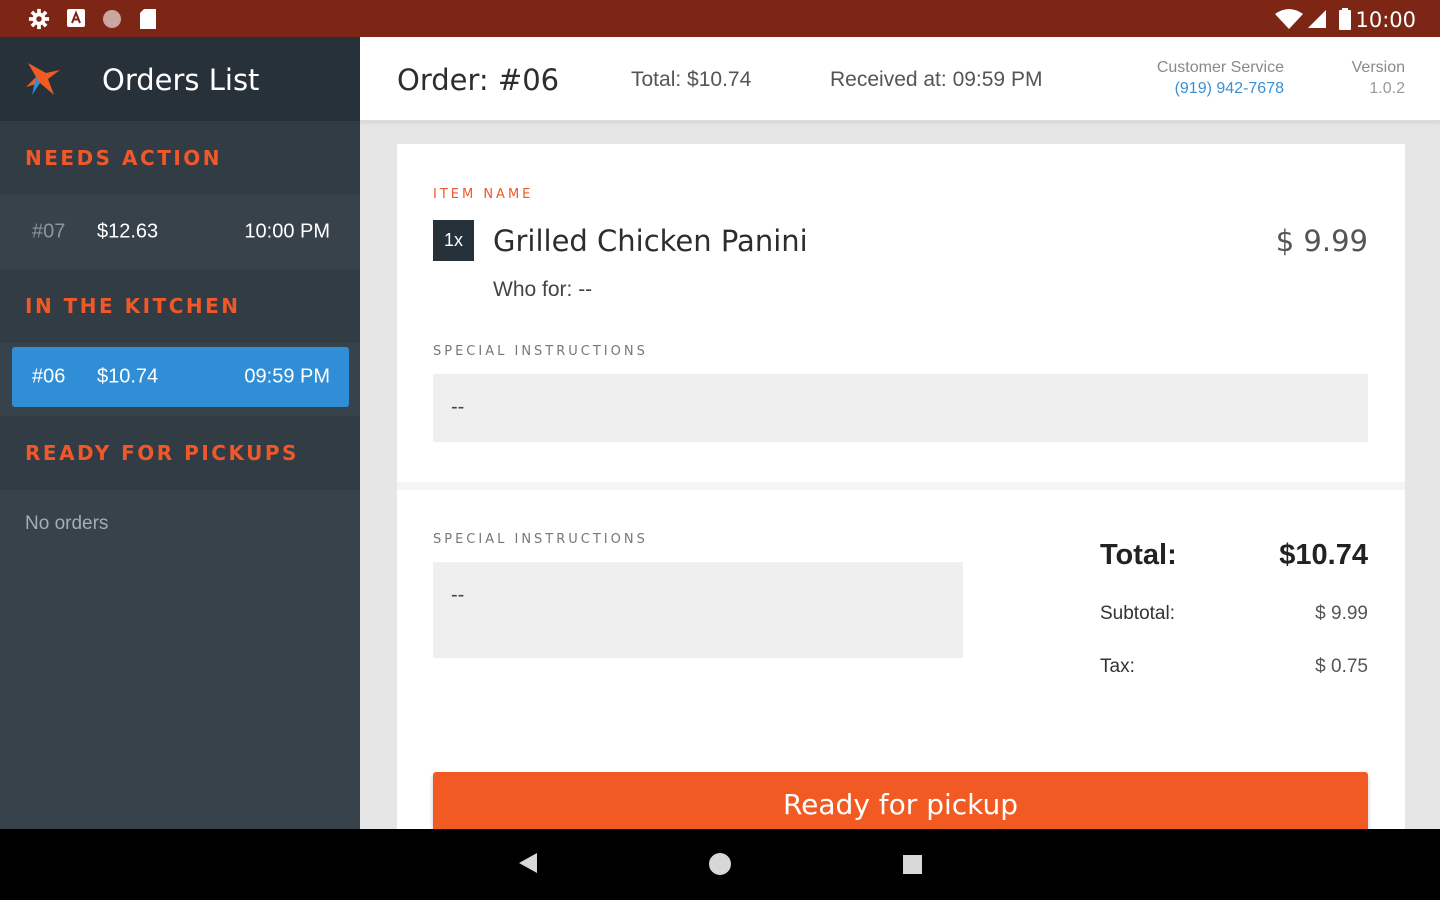 The height and width of the screenshot is (900, 1440). What do you see at coordinates (180, 377) in the screenshot?
I see `order-row-06-selected: #06 $10.74 09:59 PM` at bounding box center [180, 377].